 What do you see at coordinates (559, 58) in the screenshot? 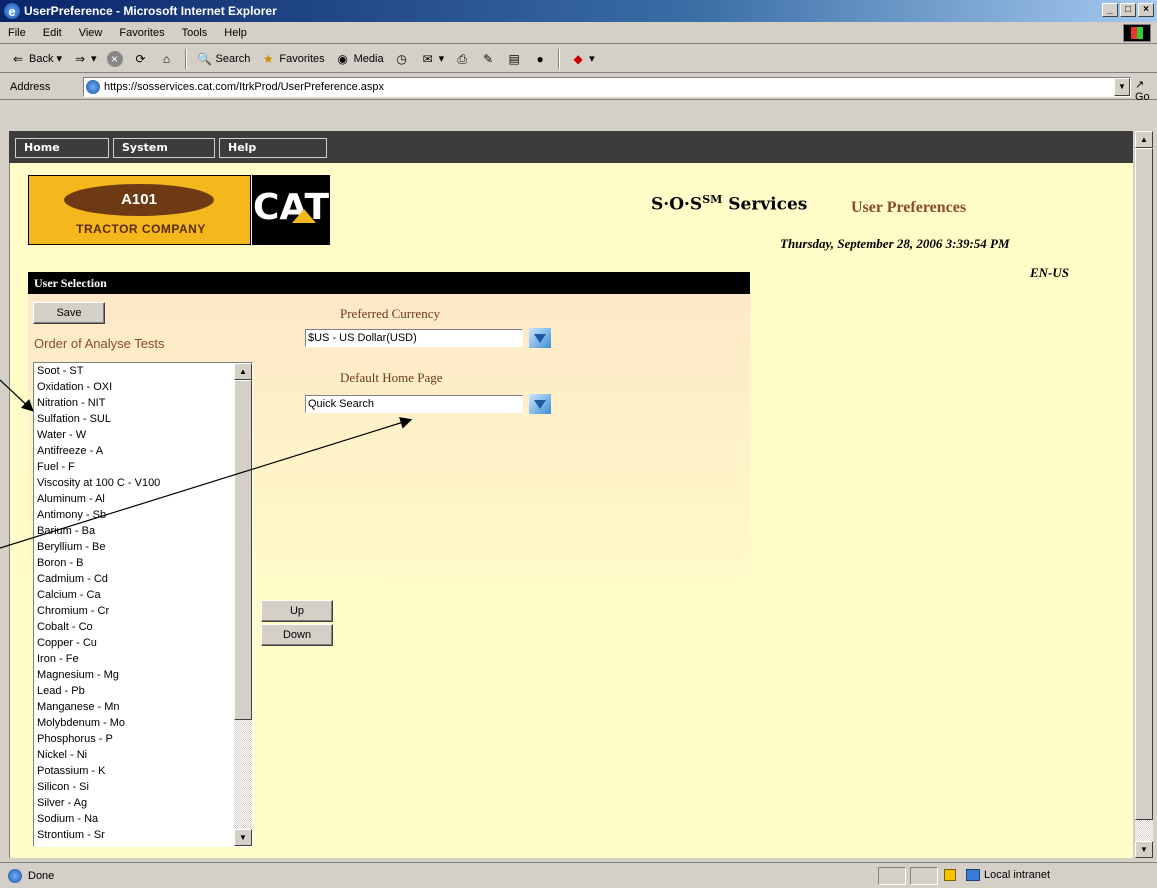
I see `toolbar-separator` at bounding box center [559, 58].